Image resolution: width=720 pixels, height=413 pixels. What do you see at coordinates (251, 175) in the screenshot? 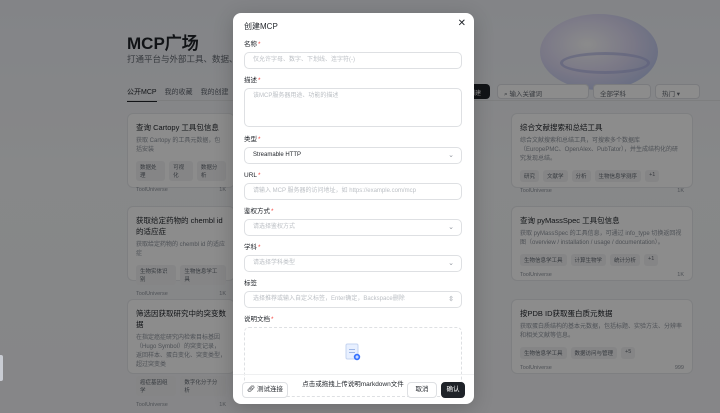
I see `url-label-text: URL` at bounding box center [251, 175].